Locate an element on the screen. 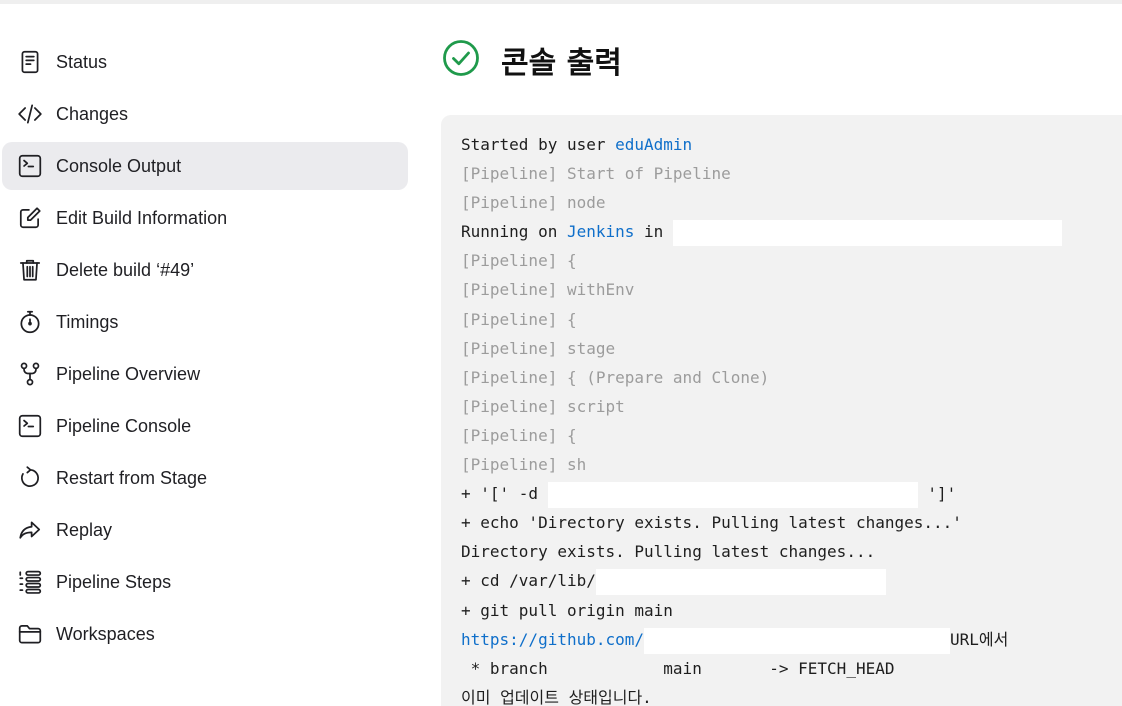 Image resolution: width=1122 pixels, height=706 pixels. console-line: Started by user eduAdmin is located at coordinates (791, 144).